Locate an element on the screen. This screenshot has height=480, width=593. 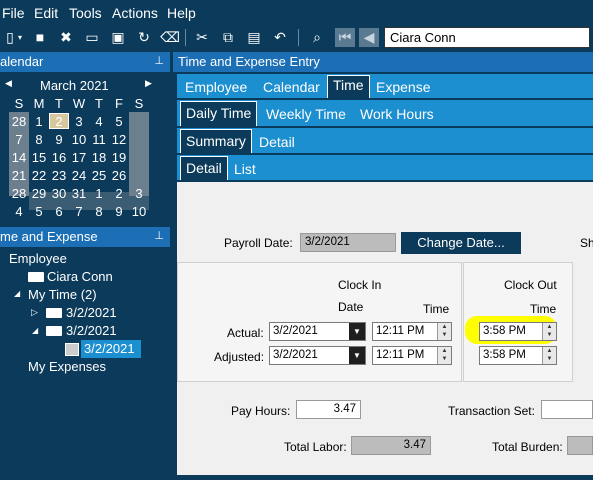
calendar-day: 24 is located at coordinates (79, 175).